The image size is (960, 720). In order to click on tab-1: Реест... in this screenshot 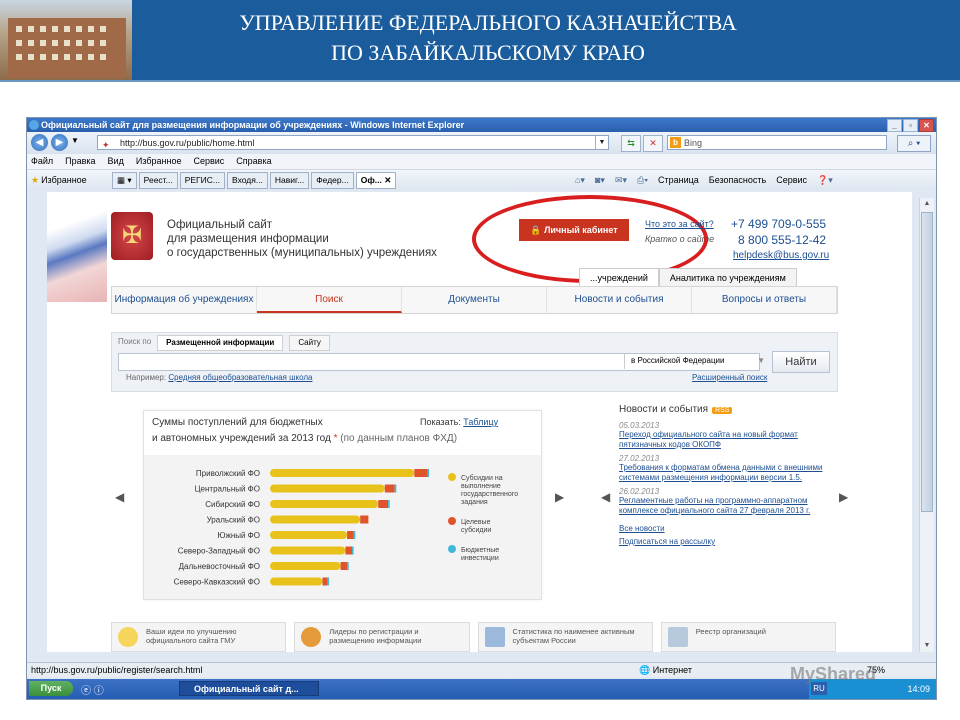, I will do `click(158, 180)`.